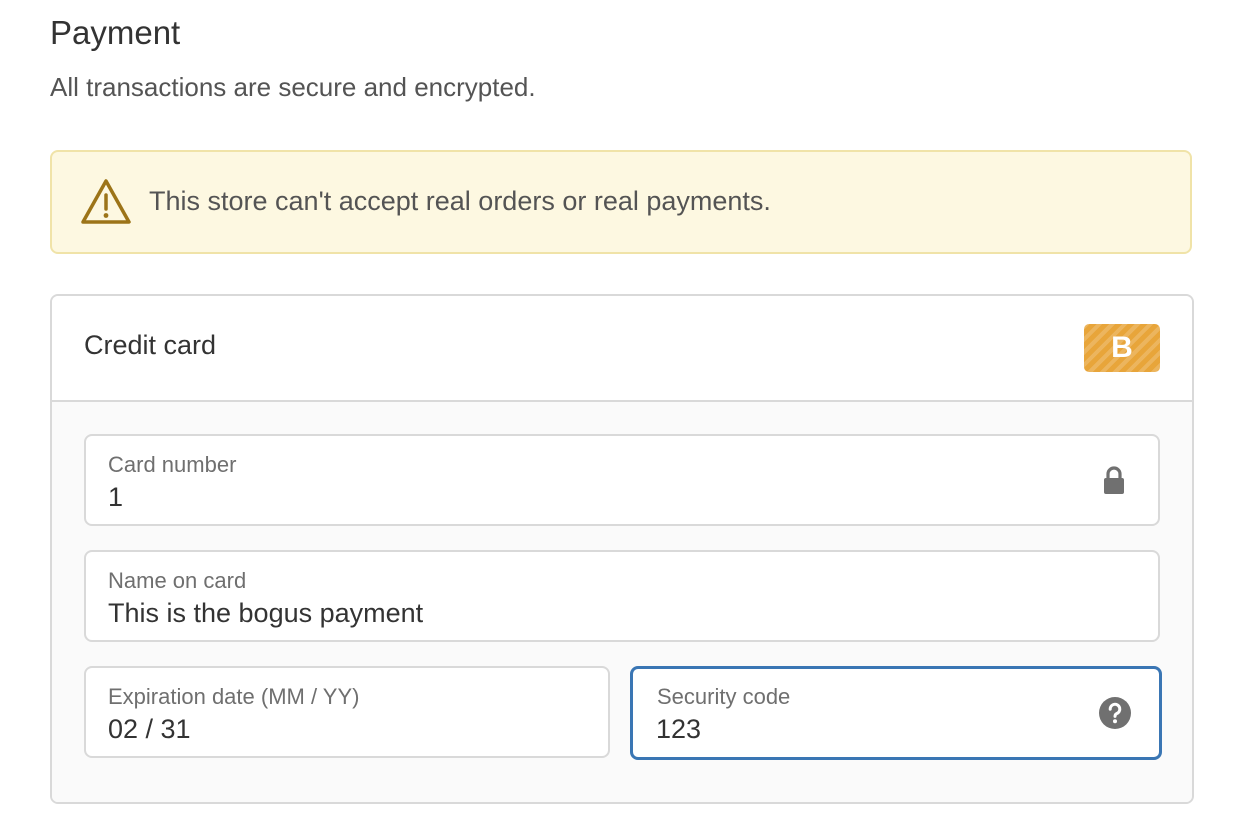 The height and width of the screenshot is (834, 1256). Describe the element at coordinates (115, 32) in the screenshot. I see `payment-title: Payment` at that location.